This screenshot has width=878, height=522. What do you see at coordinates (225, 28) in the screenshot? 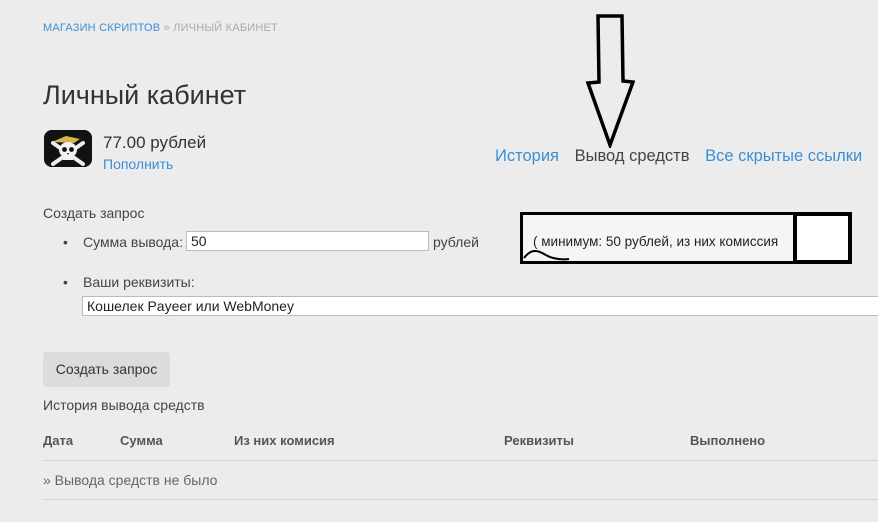
I see `breadcrumb-current: ЛИЧНЫЙ КАБИНЕТ` at bounding box center [225, 28].